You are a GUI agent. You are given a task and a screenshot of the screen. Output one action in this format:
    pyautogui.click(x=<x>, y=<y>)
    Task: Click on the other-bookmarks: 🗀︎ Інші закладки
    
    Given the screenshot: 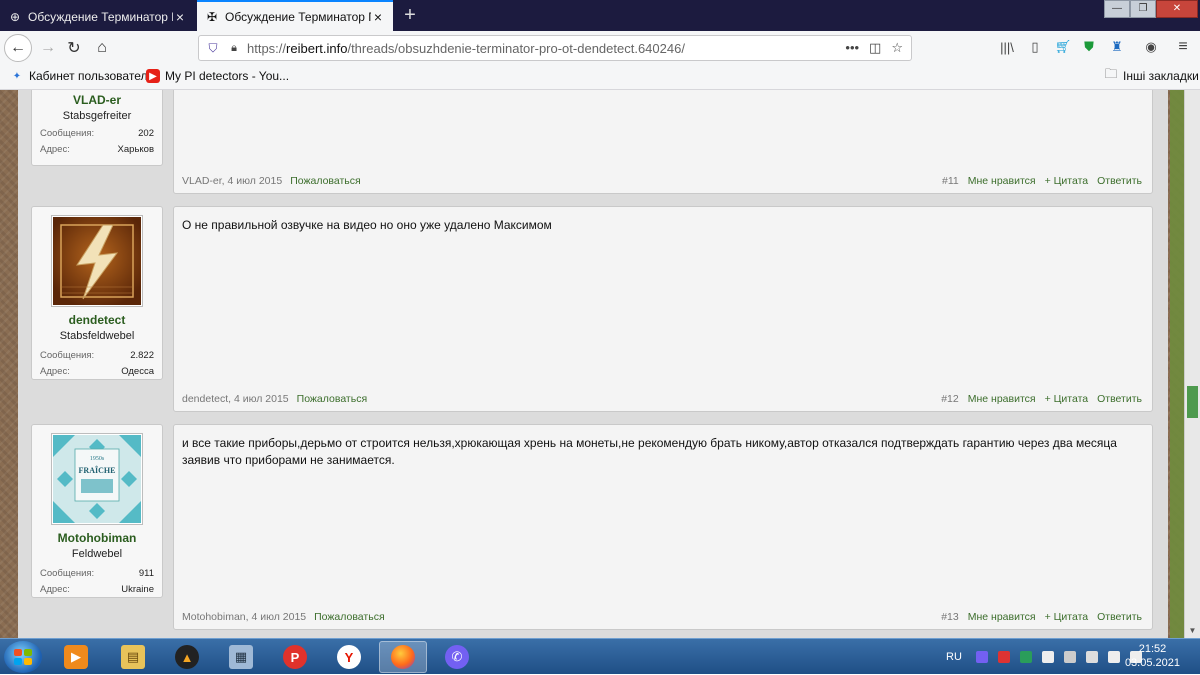 What is the action you would take?
    pyautogui.click(x=1151, y=74)
    